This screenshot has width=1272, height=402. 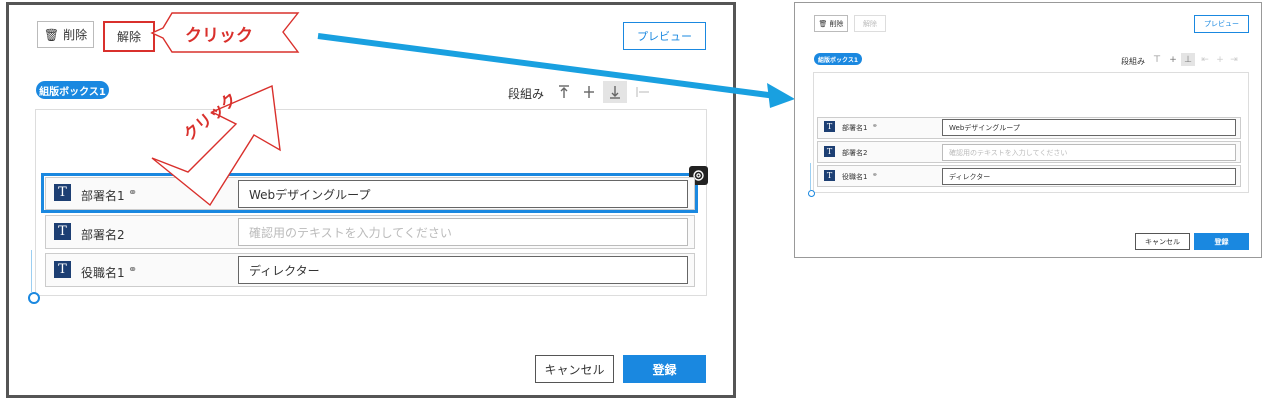 I want to click on align-center-icon: +, so click(x=1220, y=59).